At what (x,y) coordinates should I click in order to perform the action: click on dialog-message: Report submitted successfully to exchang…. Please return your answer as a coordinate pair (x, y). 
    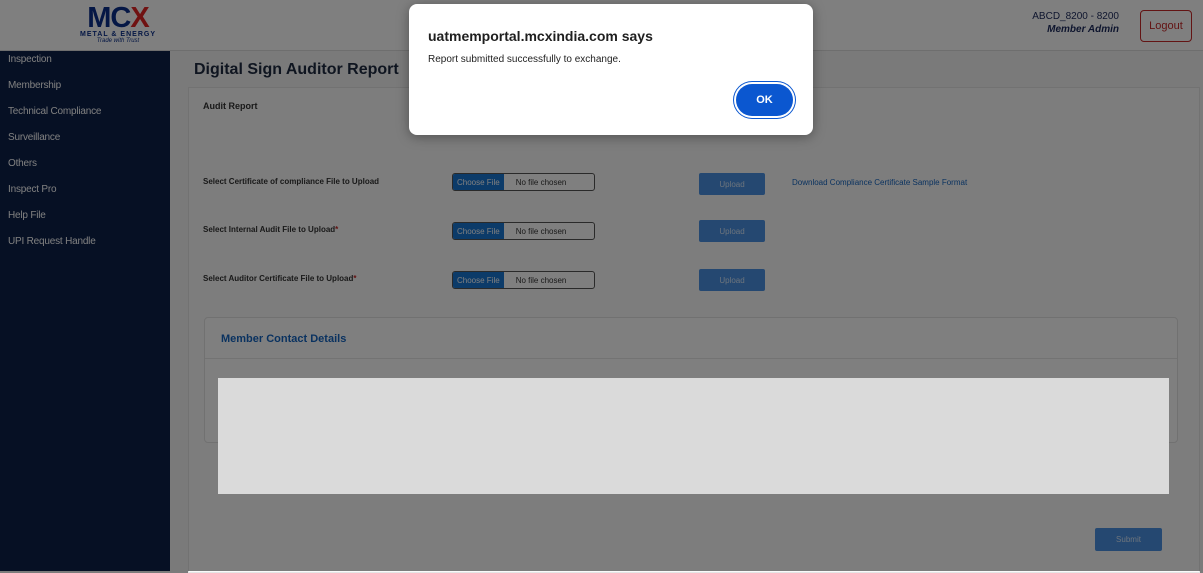
    Looking at the image, I should click on (524, 59).